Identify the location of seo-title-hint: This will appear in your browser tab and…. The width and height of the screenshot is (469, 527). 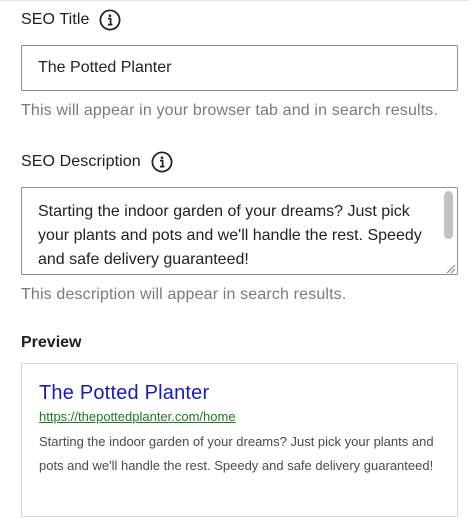
(230, 110).